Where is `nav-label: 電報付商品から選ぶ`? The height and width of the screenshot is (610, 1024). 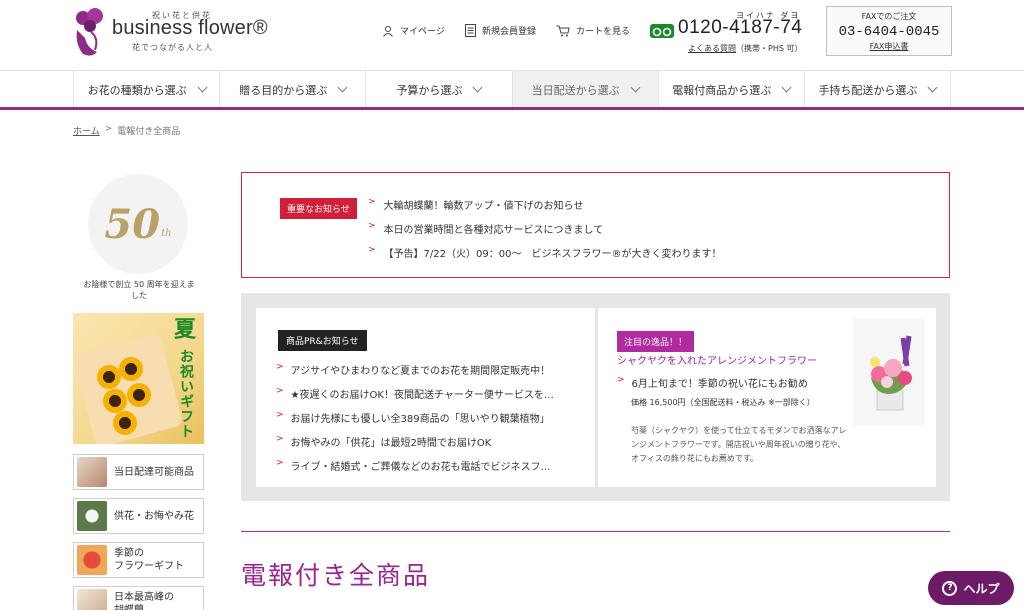 nav-label: 電報付商品から選ぶ is located at coordinates (722, 90).